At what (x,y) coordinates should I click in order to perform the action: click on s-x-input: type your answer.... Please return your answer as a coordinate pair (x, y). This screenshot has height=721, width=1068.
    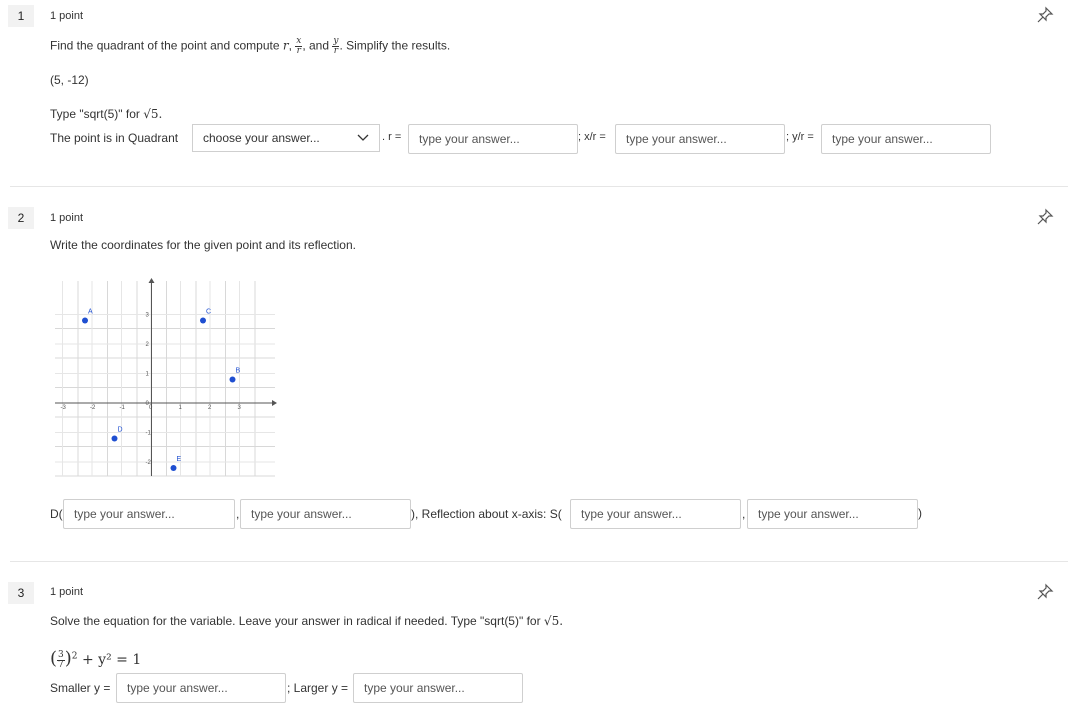
    Looking at the image, I should click on (655, 514).